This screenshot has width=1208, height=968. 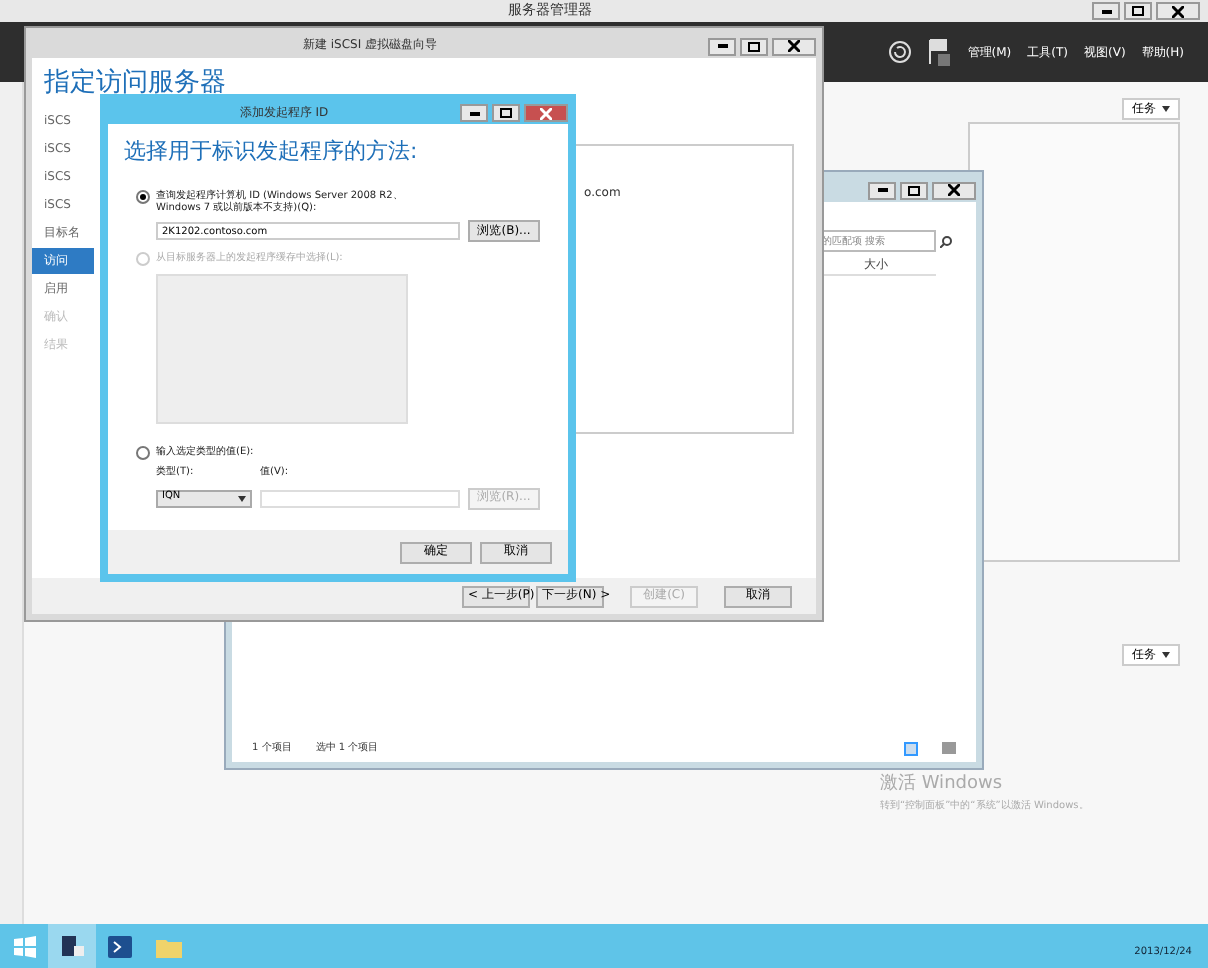 What do you see at coordinates (360, 498) in the screenshot?
I see `value-field` at bounding box center [360, 498].